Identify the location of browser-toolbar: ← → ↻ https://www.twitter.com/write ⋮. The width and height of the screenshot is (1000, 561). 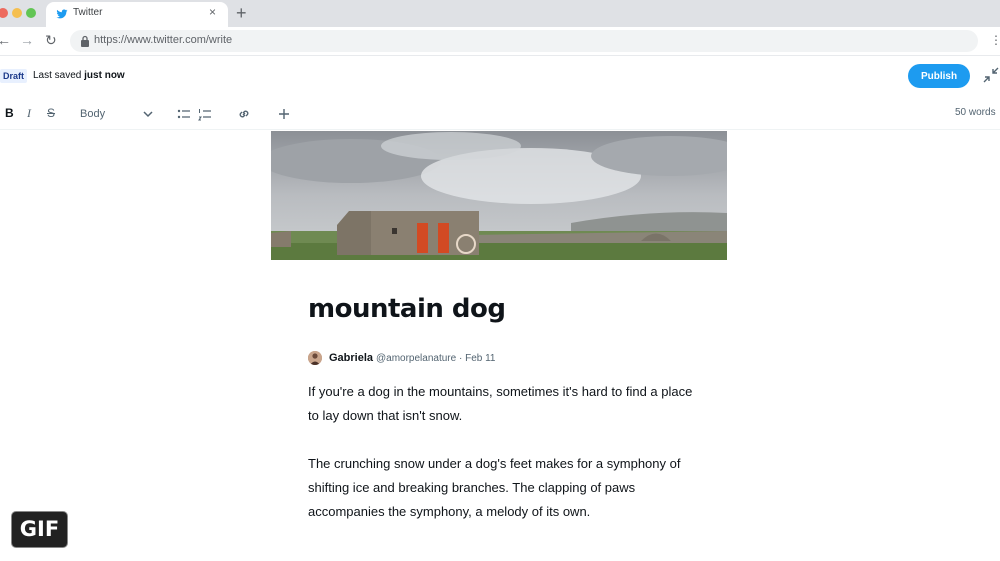
(500, 41).